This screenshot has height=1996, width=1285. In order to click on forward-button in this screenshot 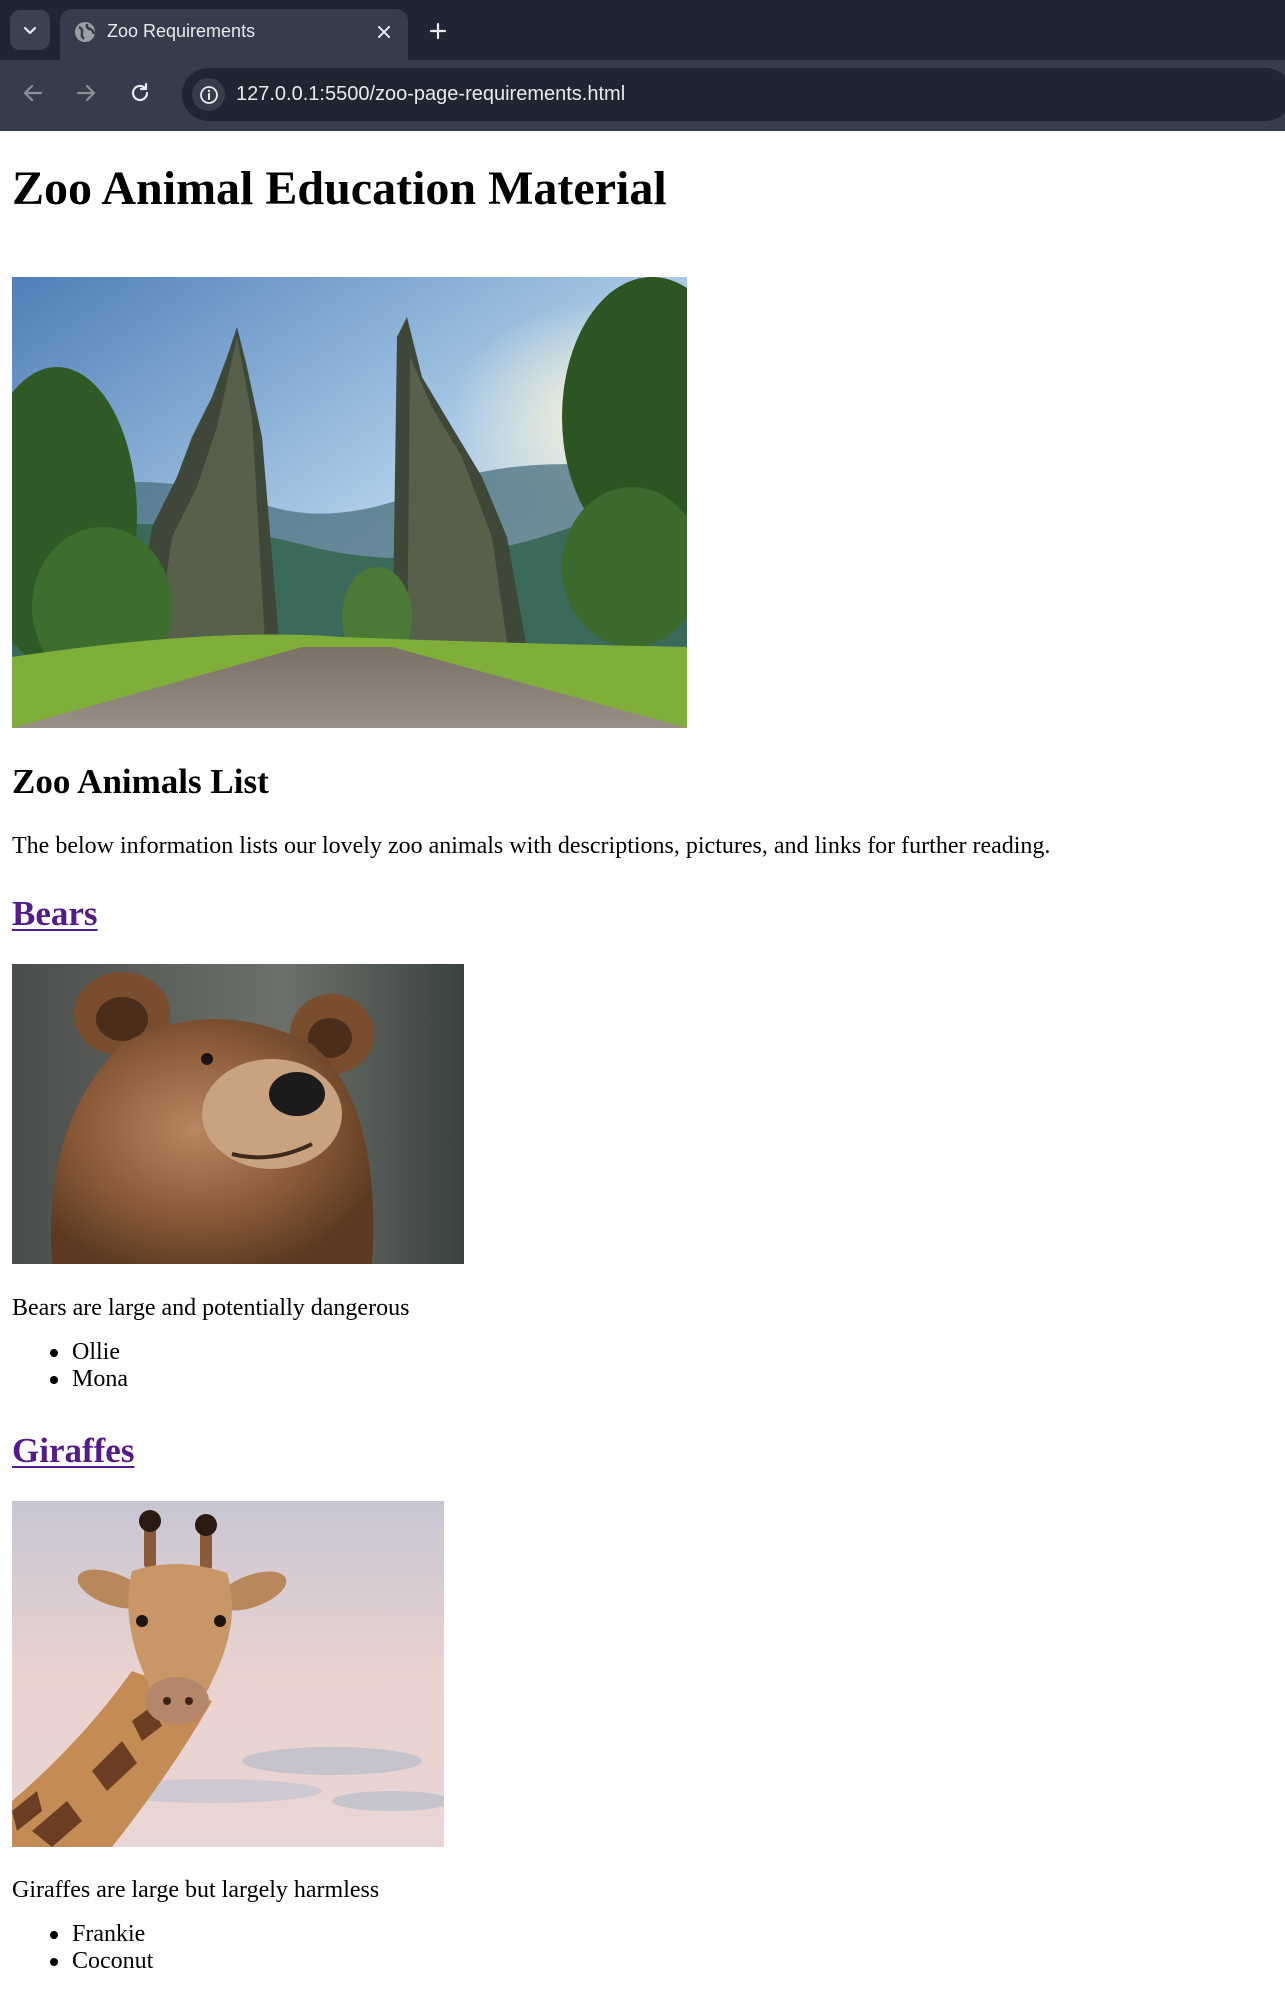, I will do `click(86, 93)`.